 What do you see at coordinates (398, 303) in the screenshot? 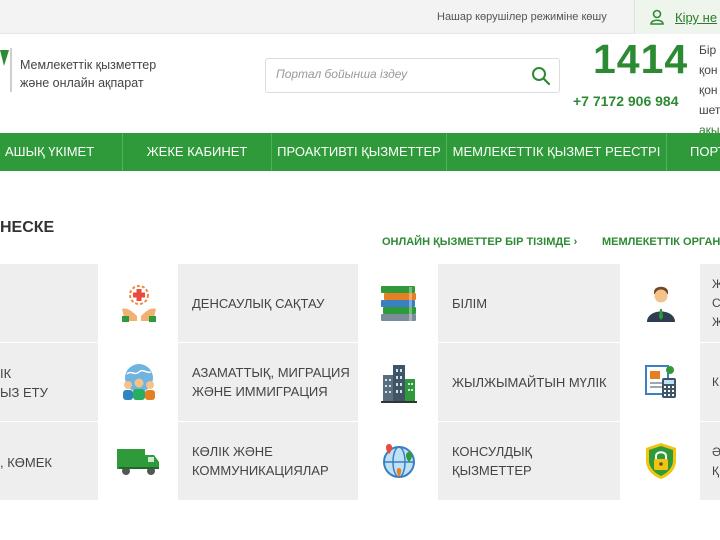
I see `books-icon` at bounding box center [398, 303].